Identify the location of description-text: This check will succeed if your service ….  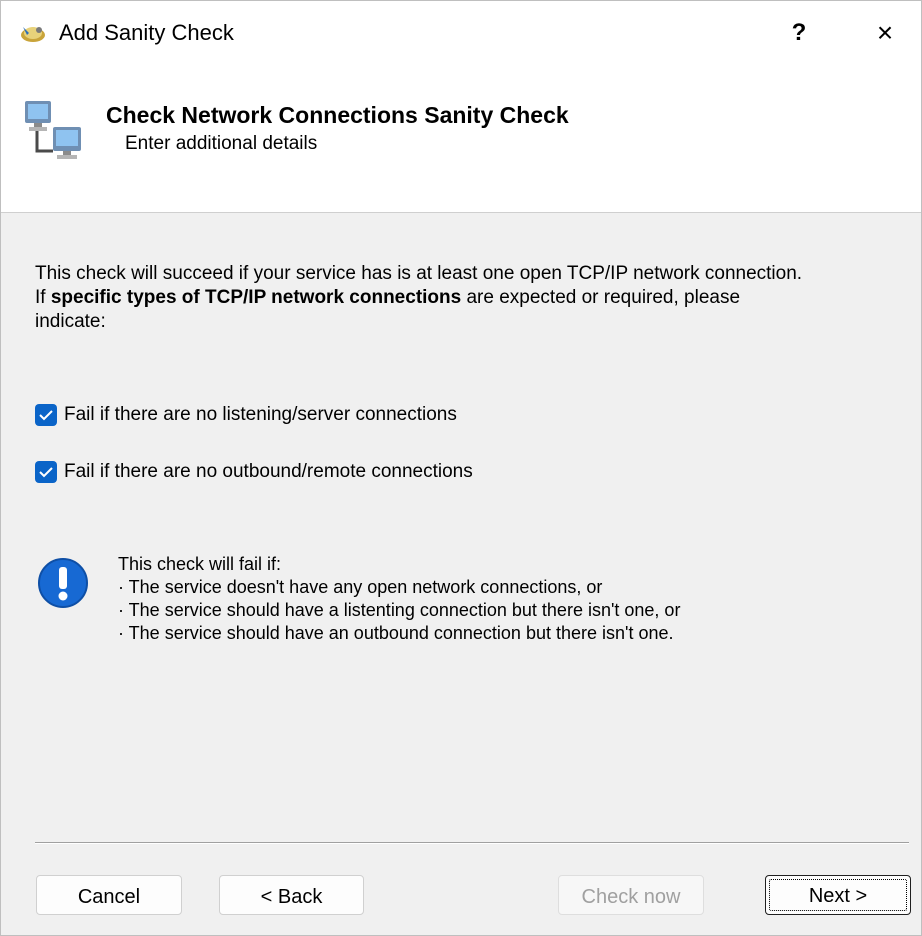
(467, 298).